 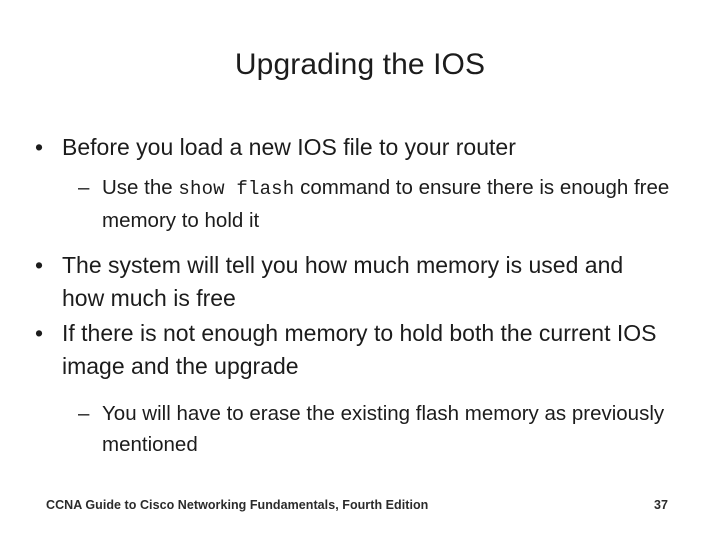 I want to click on page-number: 37, so click(x=660, y=505).